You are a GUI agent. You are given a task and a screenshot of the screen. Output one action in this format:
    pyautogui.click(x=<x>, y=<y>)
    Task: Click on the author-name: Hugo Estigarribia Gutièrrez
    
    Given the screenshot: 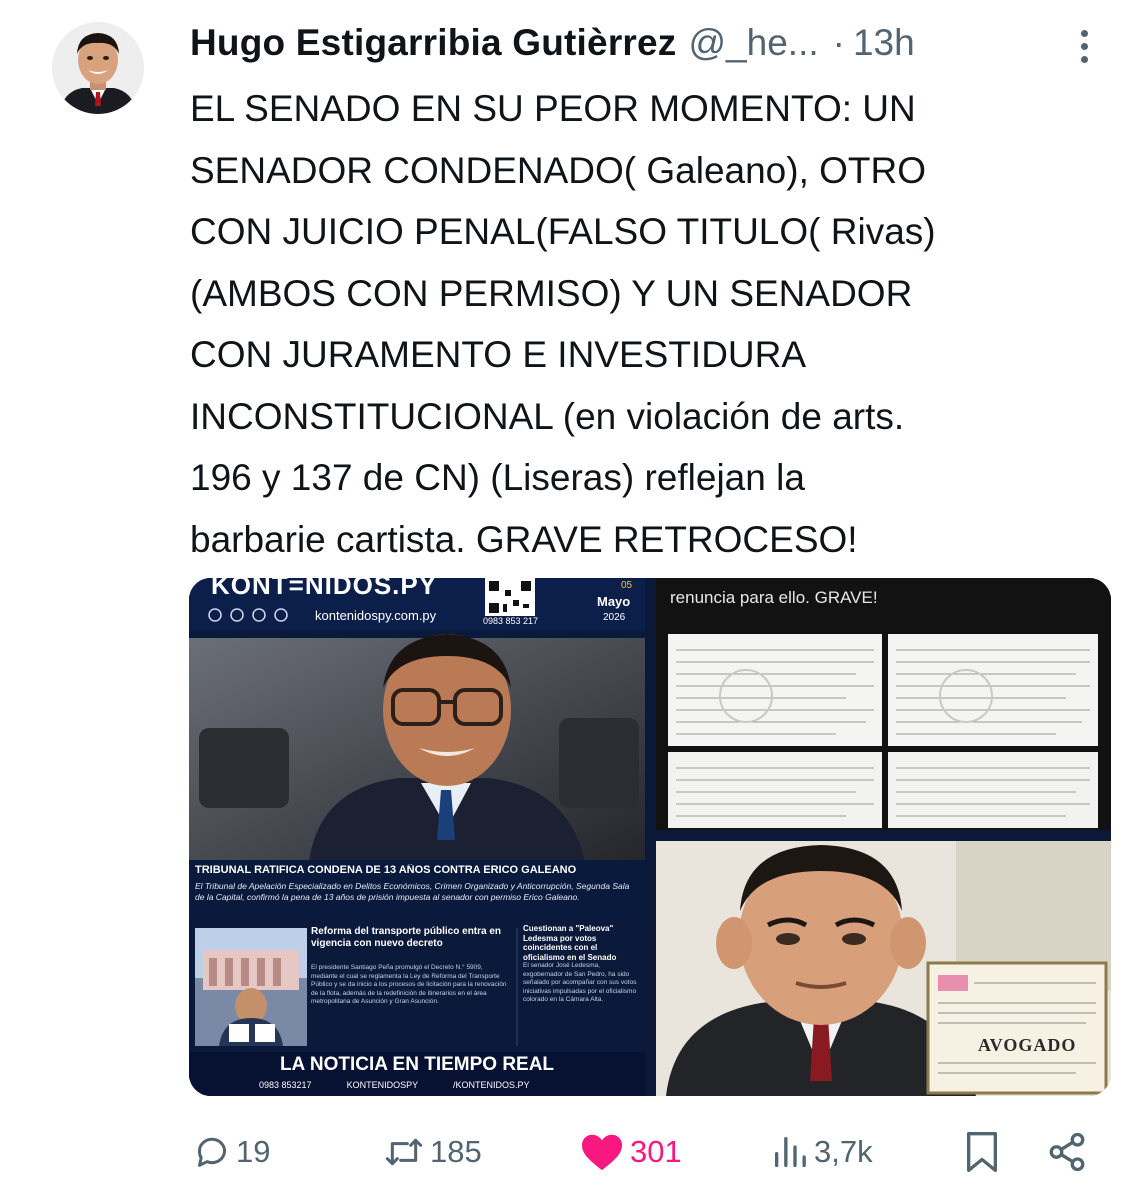 What is the action you would take?
    pyautogui.click(x=433, y=43)
    